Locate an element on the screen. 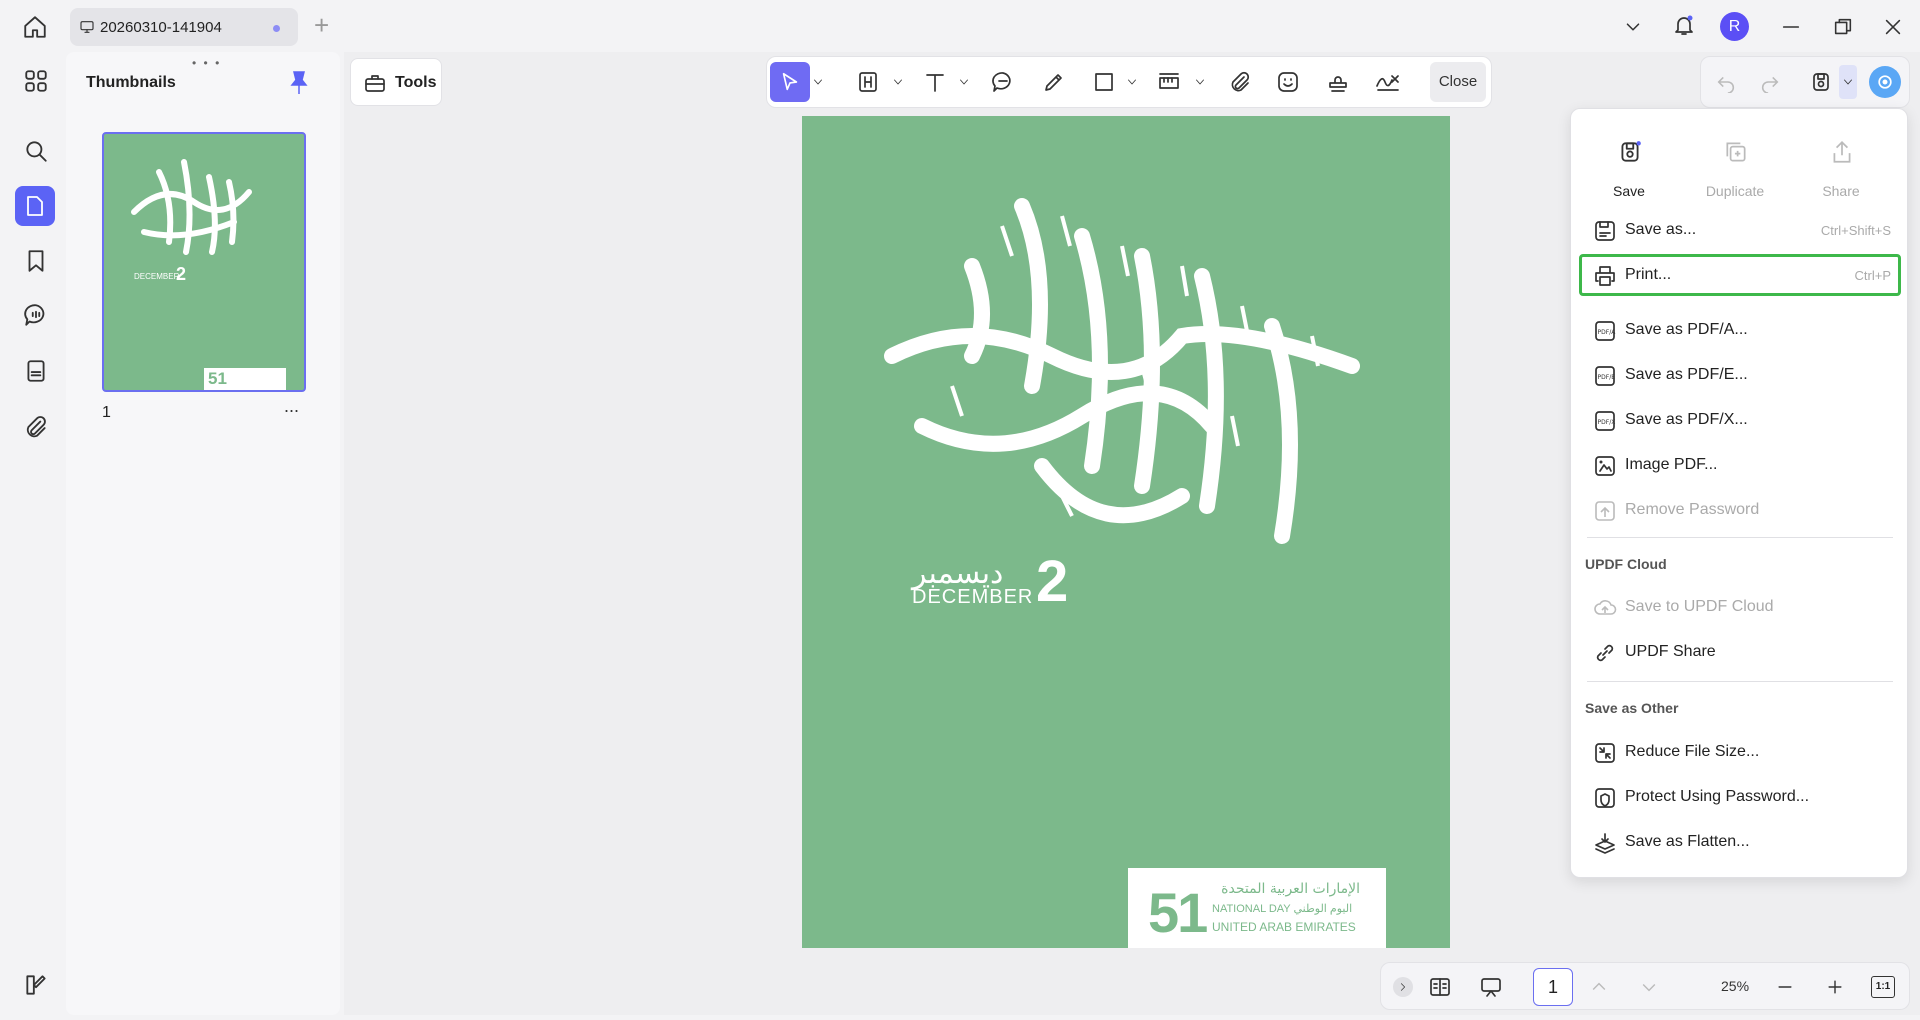  new-tab-button: + is located at coordinates (321, 25).